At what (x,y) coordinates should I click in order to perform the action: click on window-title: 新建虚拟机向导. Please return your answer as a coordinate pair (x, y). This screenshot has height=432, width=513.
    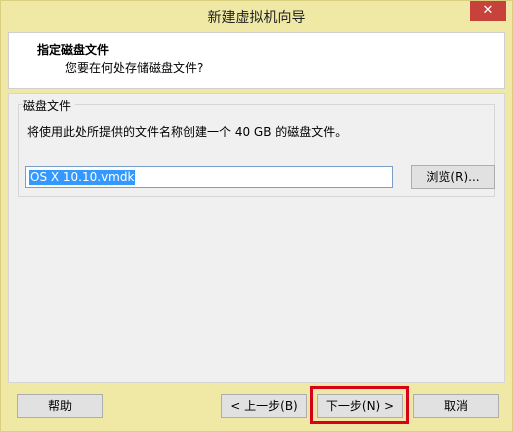
    Looking at the image, I should click on (256, 18).